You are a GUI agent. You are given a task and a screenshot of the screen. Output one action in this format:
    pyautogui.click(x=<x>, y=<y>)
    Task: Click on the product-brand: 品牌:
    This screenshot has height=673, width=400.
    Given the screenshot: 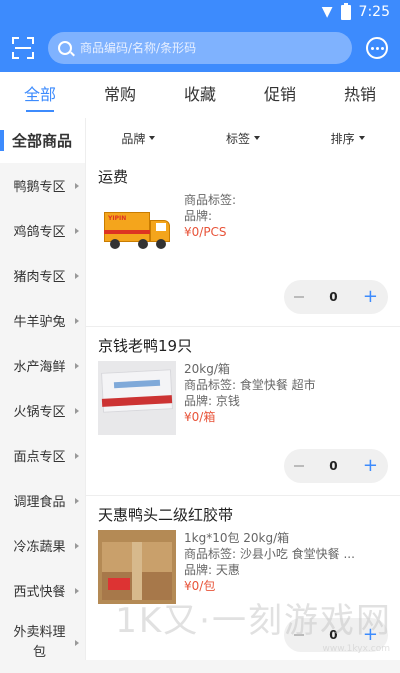 What is the action you would take?
    pyautogui.click(x=198, y=216)
    